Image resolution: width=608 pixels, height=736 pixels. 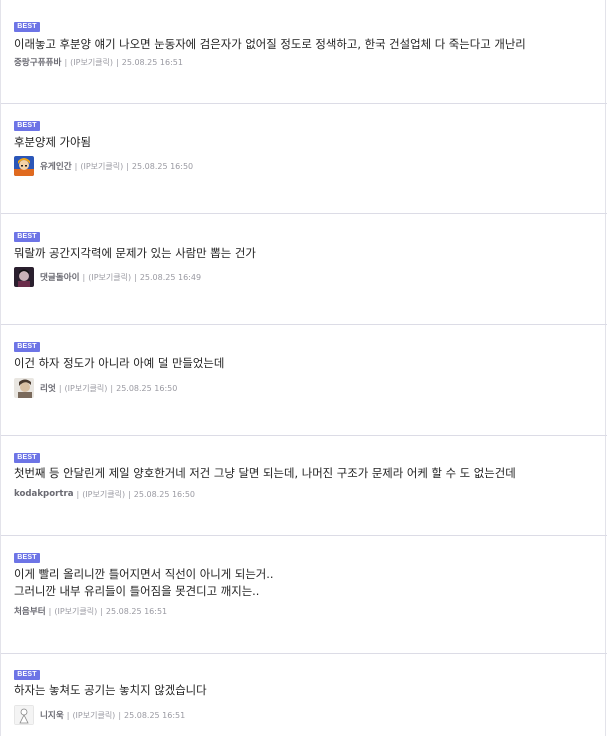 What do you see at coordinates (44, 494) in the screenshot?
I see `author-nickname: kodakportra` at bounding box center [44, 494].